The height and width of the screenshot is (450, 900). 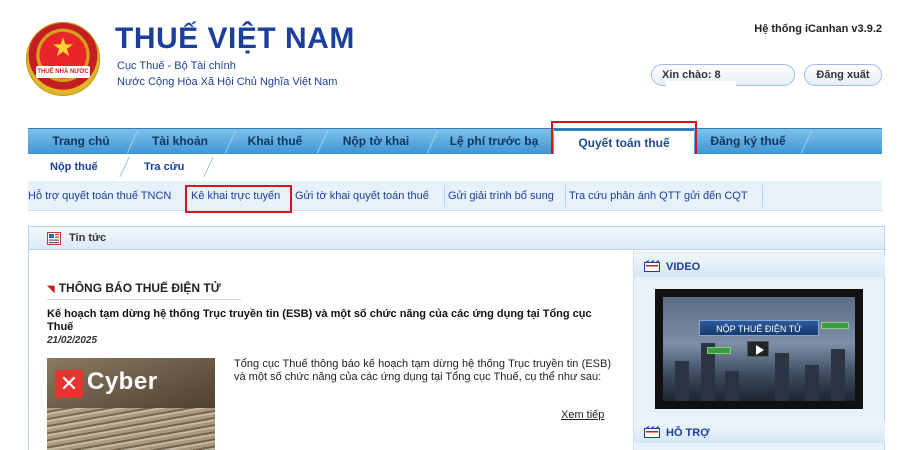 What do you see at coordinates (376, 142) in the screenshot?
I see `nav-tab-submit-return: Nộp tờ khai` at bounding box center [376, 142].